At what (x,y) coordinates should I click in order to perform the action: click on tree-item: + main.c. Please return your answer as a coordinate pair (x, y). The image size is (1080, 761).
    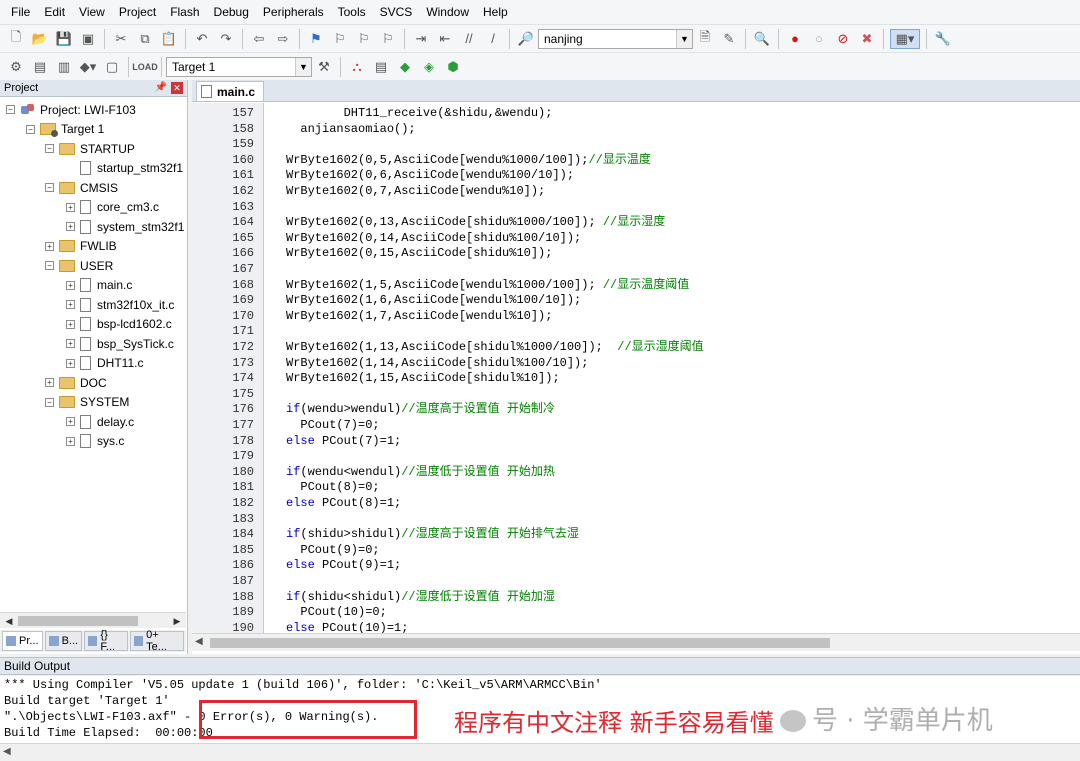
    Looking at the image, I should click on (99, 285).